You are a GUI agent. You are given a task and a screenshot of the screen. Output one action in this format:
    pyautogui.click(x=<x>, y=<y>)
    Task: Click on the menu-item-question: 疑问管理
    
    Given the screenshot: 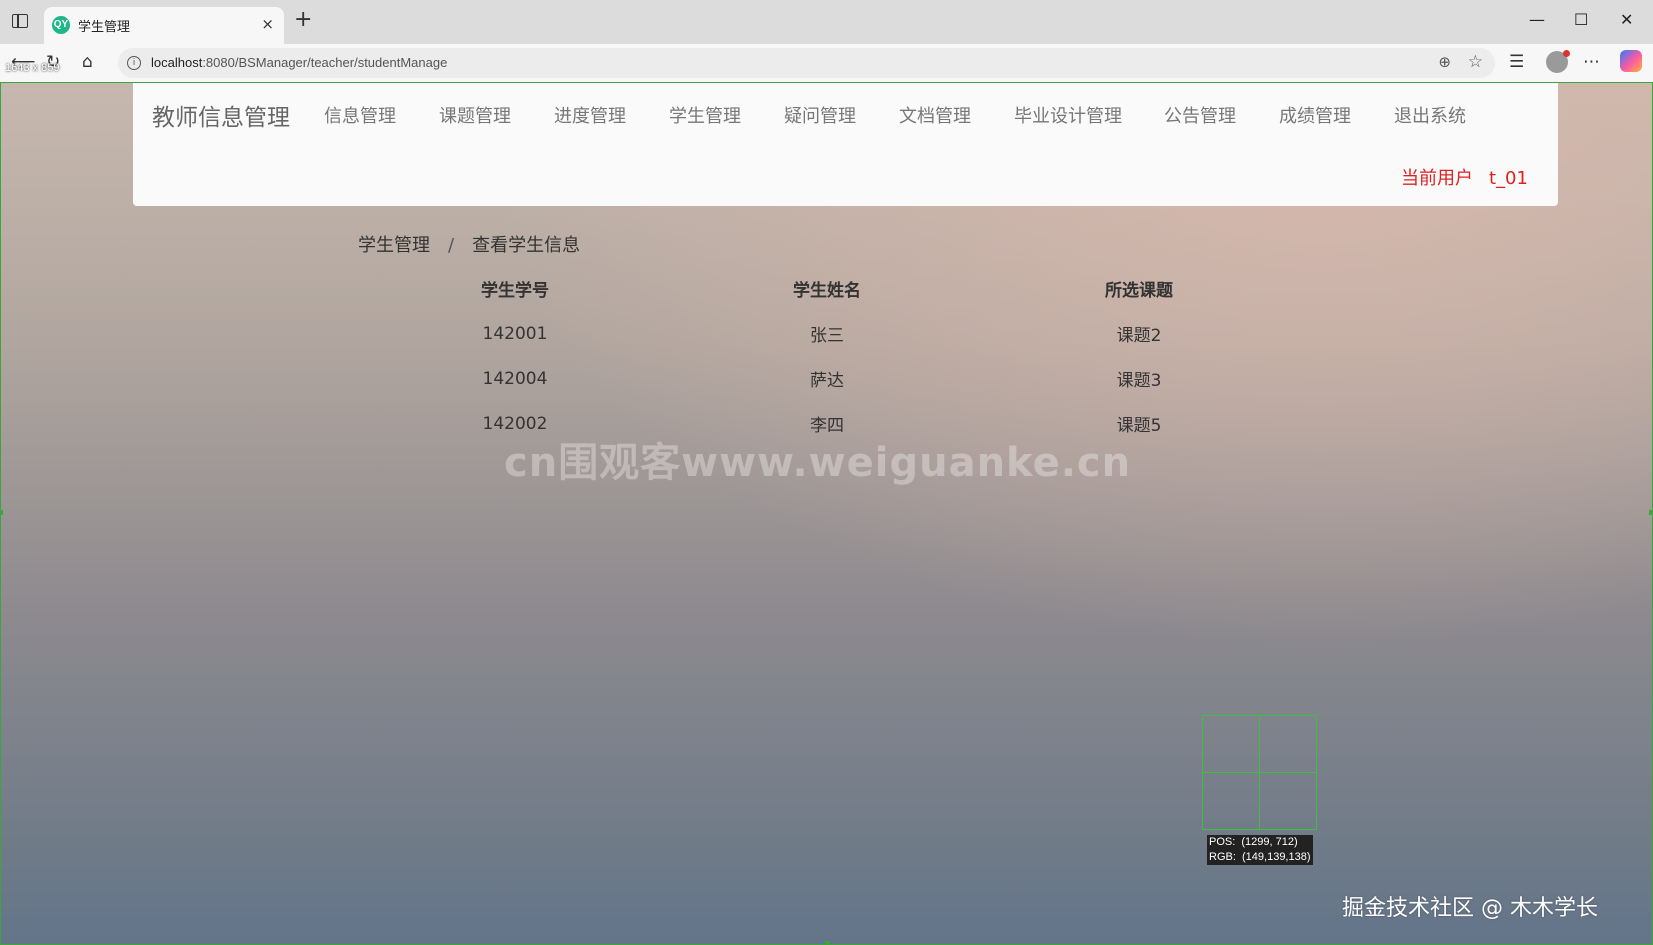 What is the action you would take?
    pyautogui.click(x=820, y=115)
    